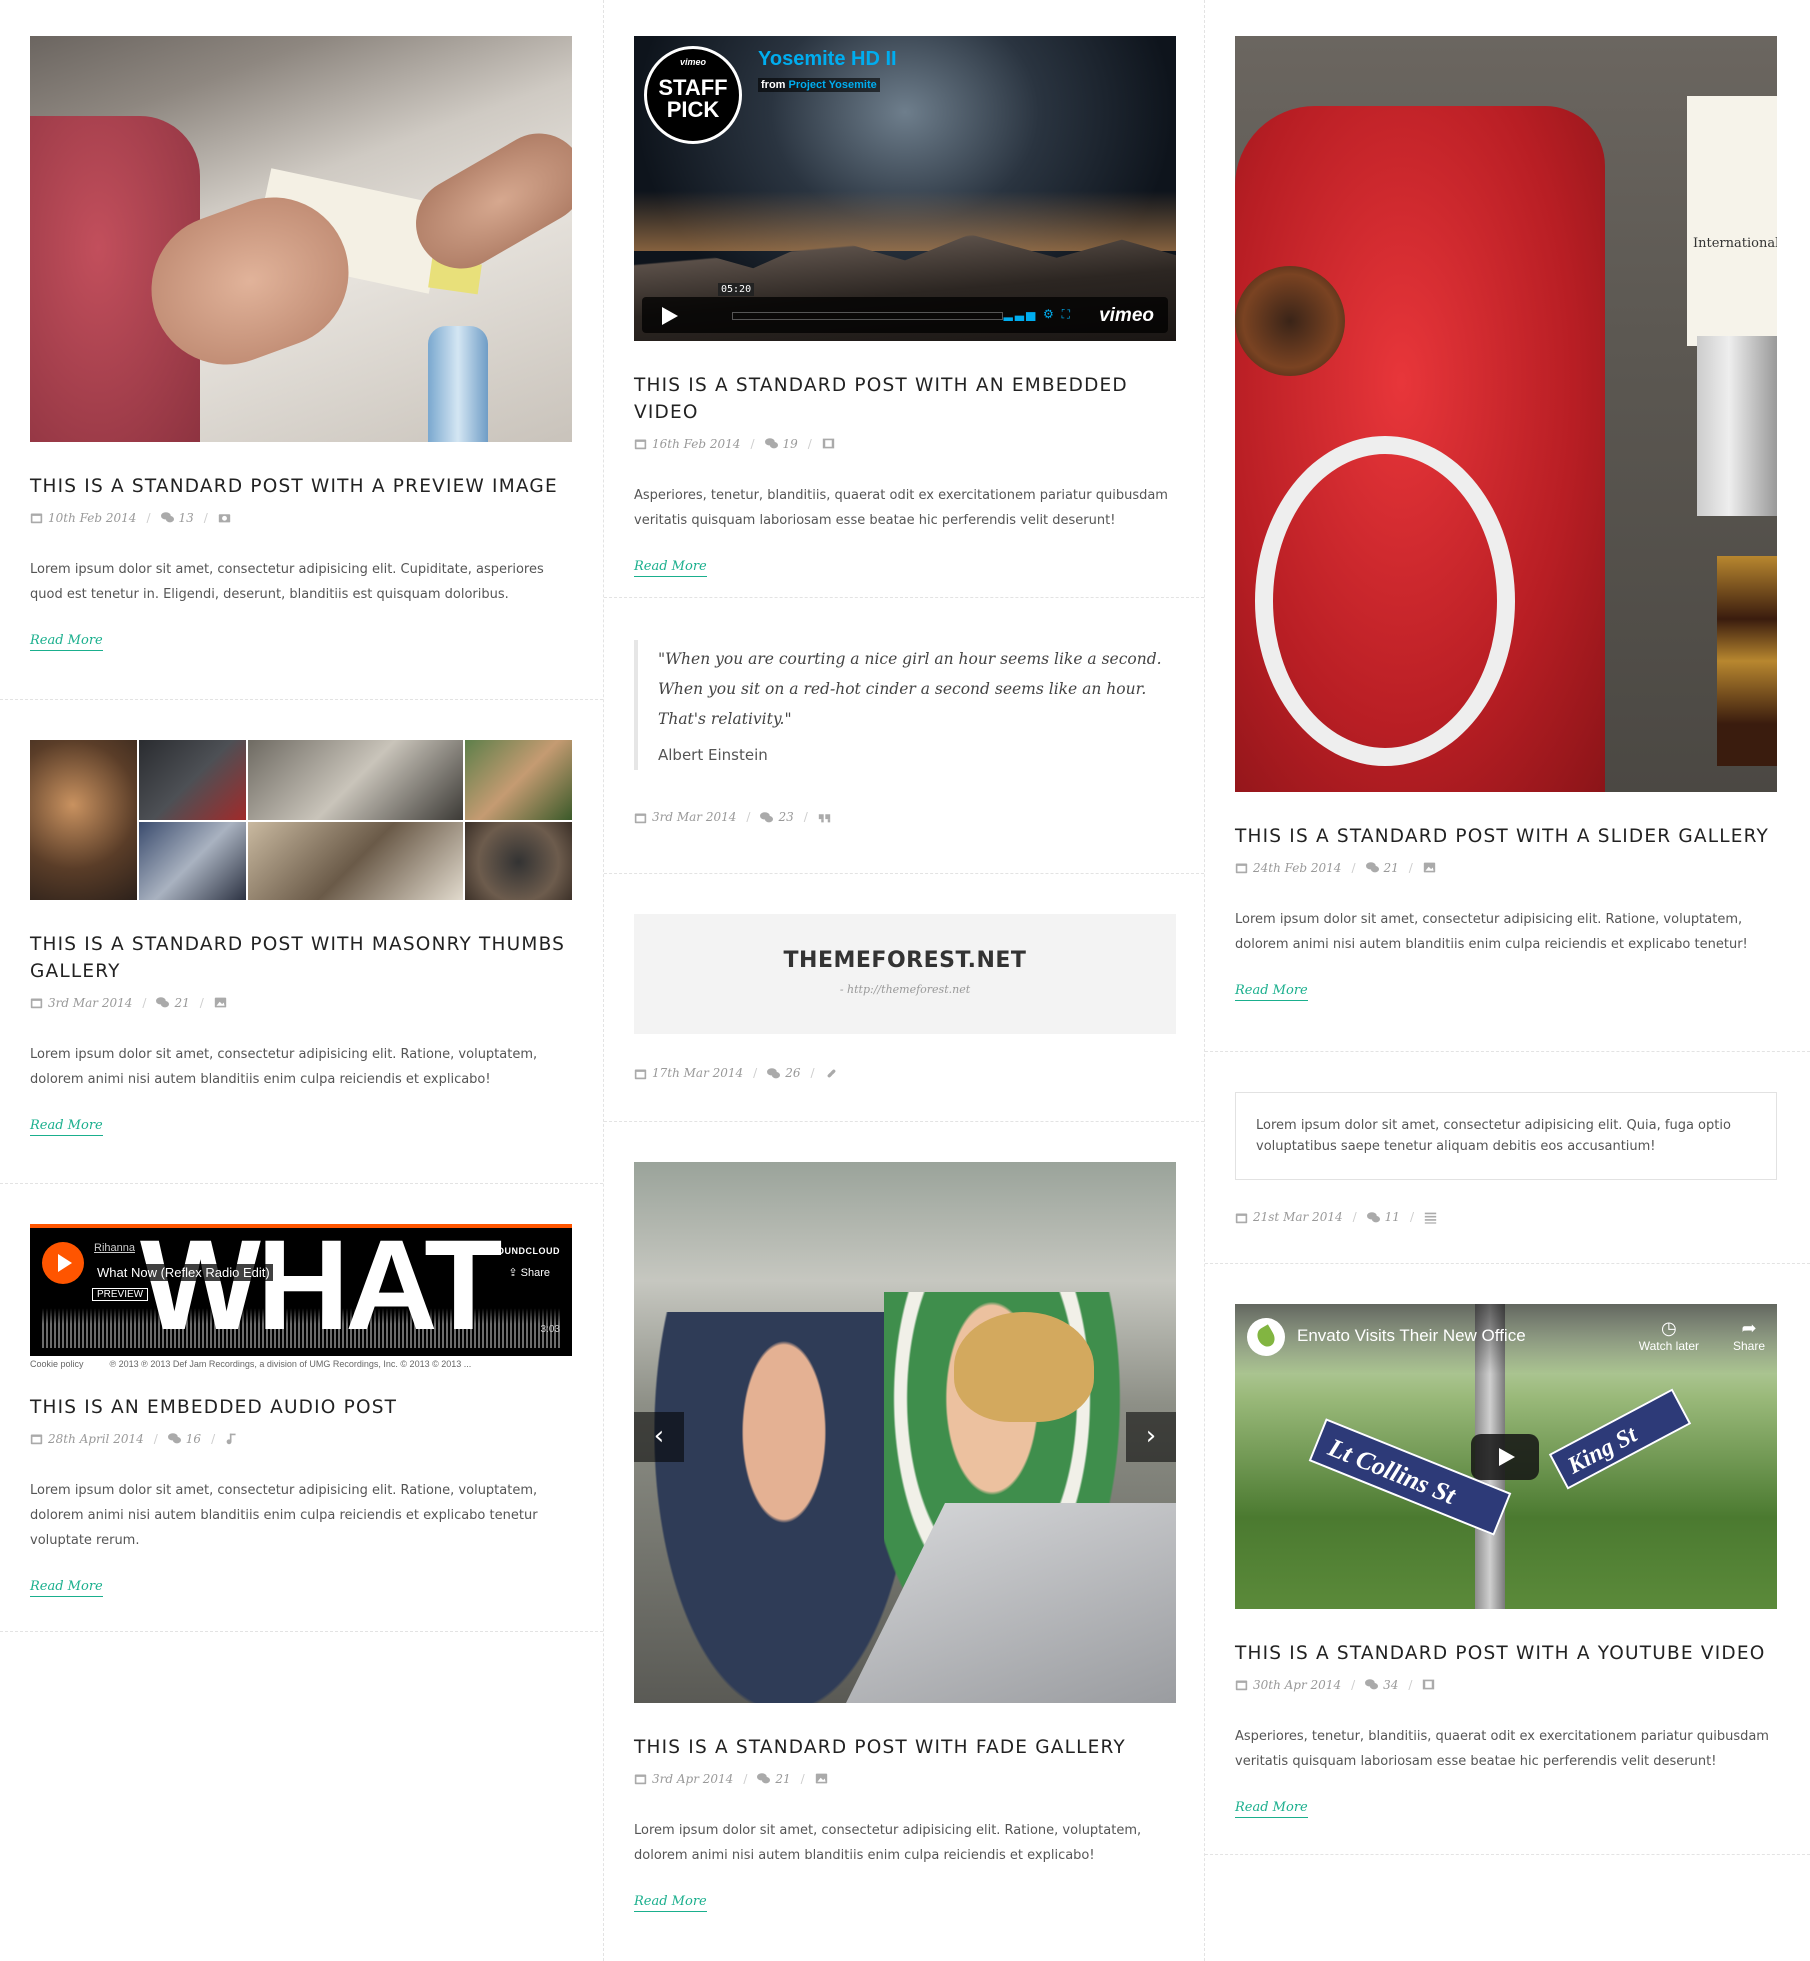 The width and height of the screenshot is (1810, 1961). I want to click on artwork-text: WHAT, so click(321, 1290).